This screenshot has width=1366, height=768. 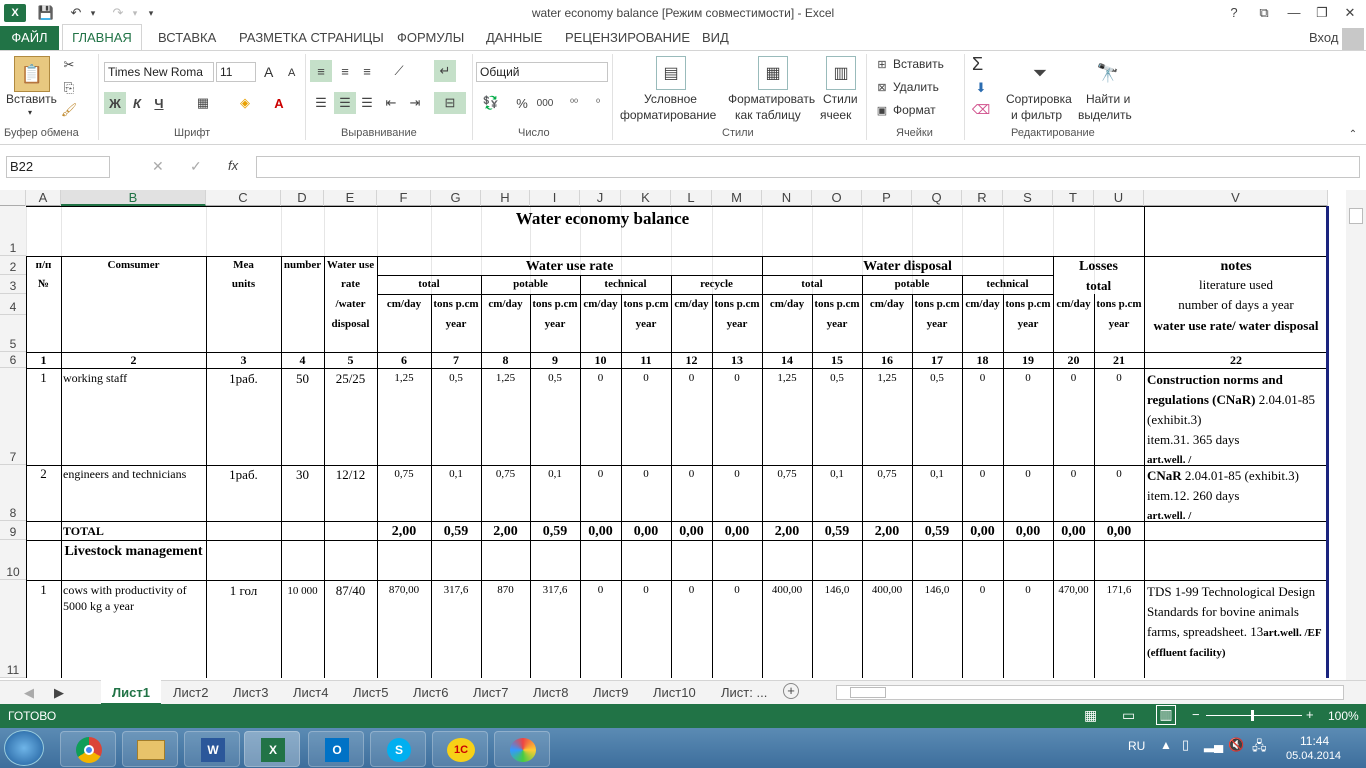 I want to click on sheet-tab-4: Лист4, so click(x=310, y=692).